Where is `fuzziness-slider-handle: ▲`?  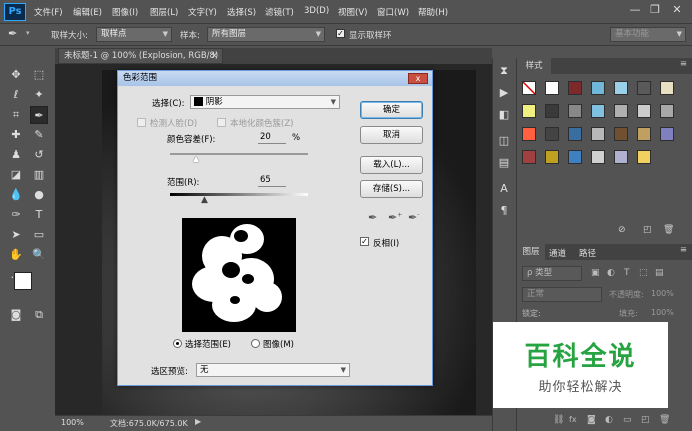 fuzziness-slider-handle: ▲ is located at coordinates (196, 158).